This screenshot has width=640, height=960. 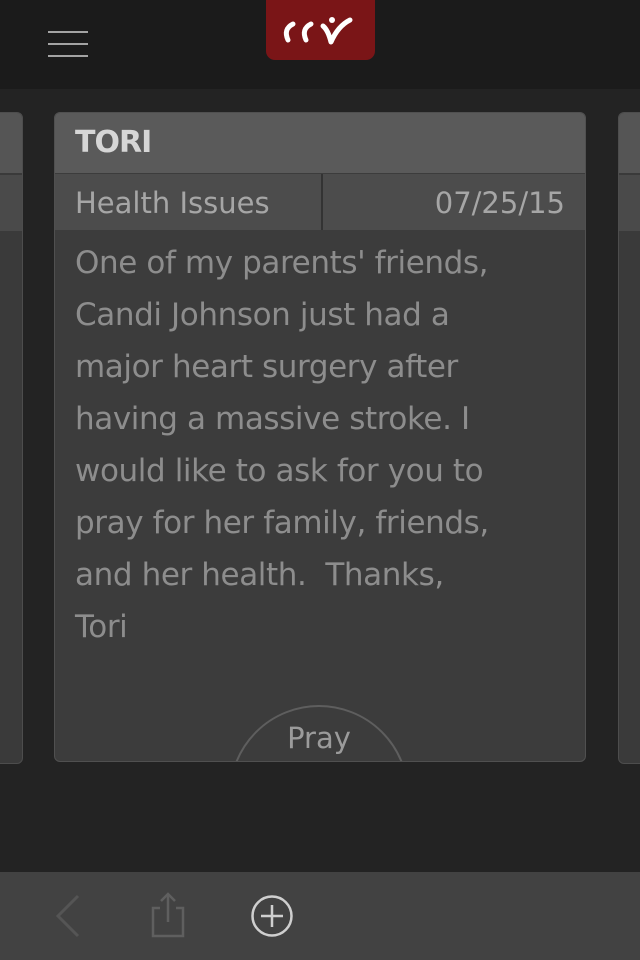 What do you see at coordinates (272, 916) in the screenshot?
I see `plus-circle-icon` at bounding box center [272, 916].